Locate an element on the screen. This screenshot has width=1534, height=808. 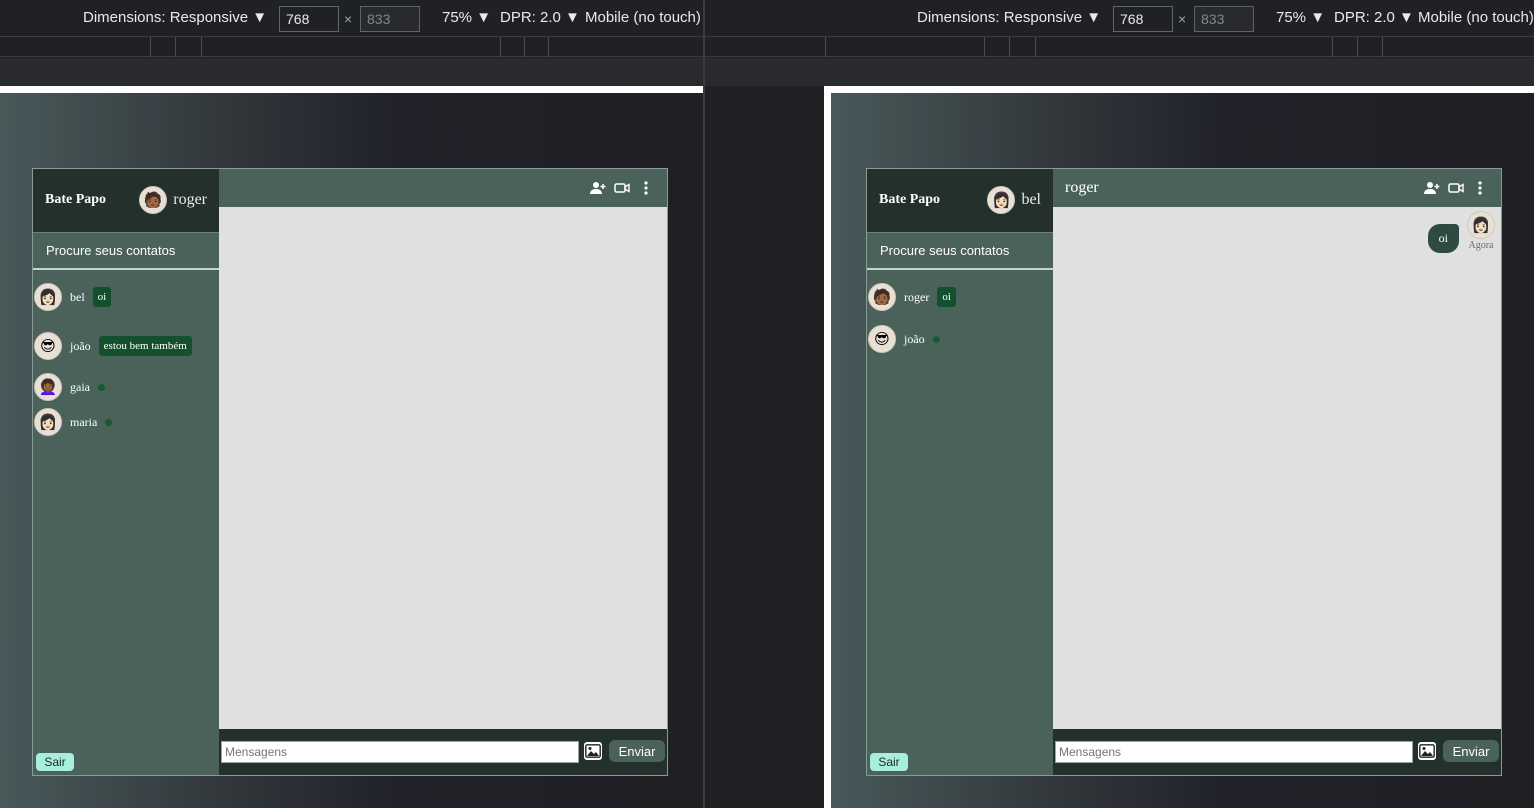
contact-item-maria: 👩🏻 maria is located at coordinates (73, 422).